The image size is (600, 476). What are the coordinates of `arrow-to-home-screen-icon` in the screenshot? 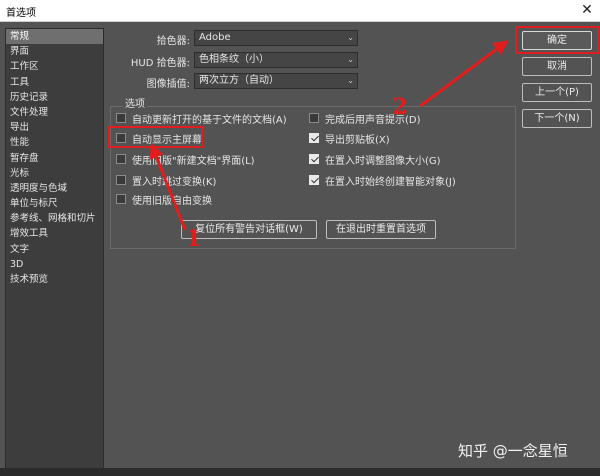 It's located at (168, 187).